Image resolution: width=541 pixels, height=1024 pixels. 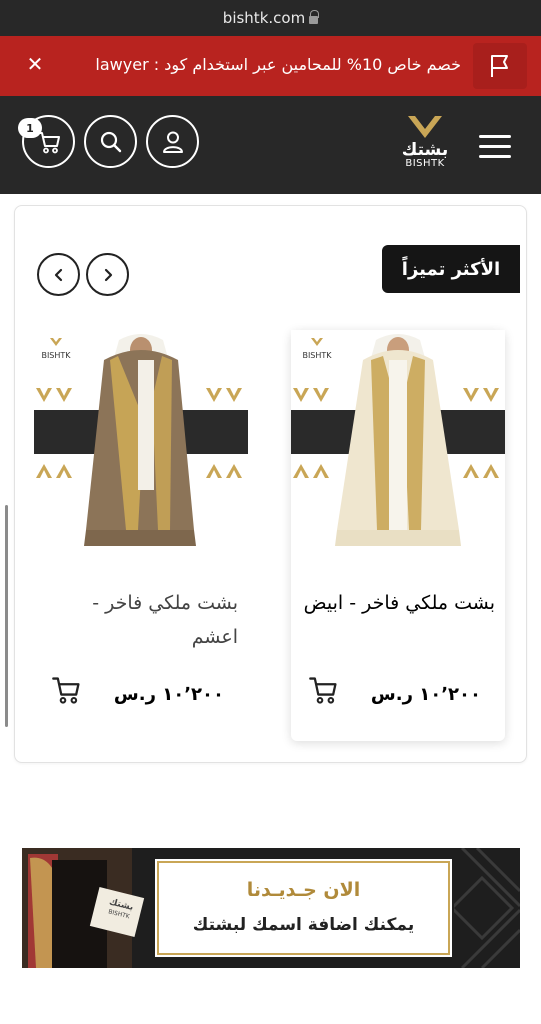 I want to click on user-icon, so click(x=172, y=142).